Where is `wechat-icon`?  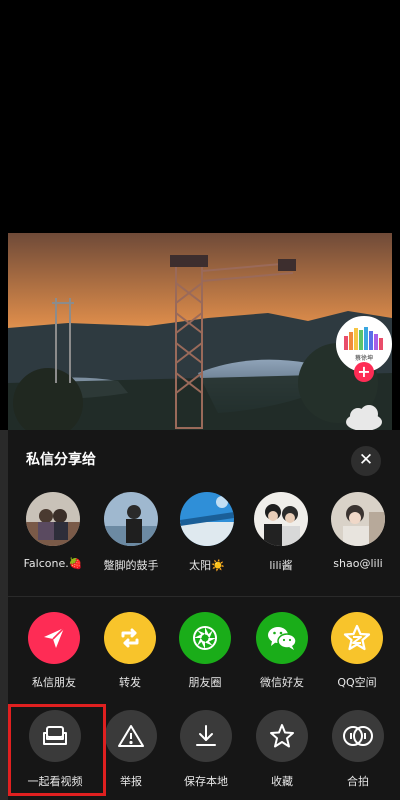
wechat-icon is located at coordinates (282, 638).